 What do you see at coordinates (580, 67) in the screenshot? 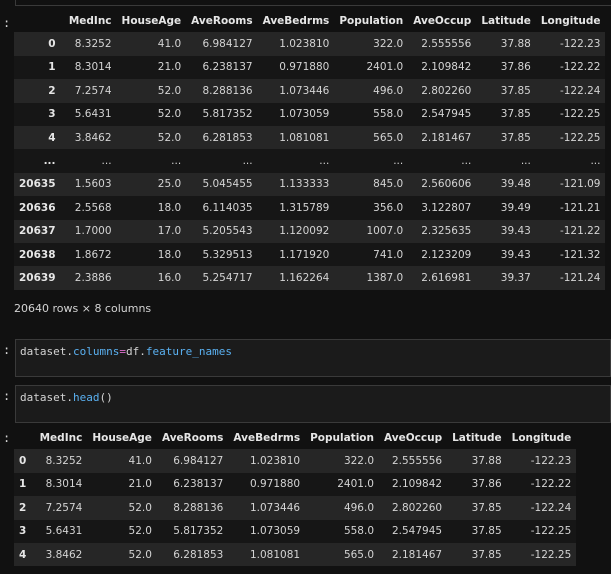
I see `table-cell: -122.22` at bounding box center [580, 67].